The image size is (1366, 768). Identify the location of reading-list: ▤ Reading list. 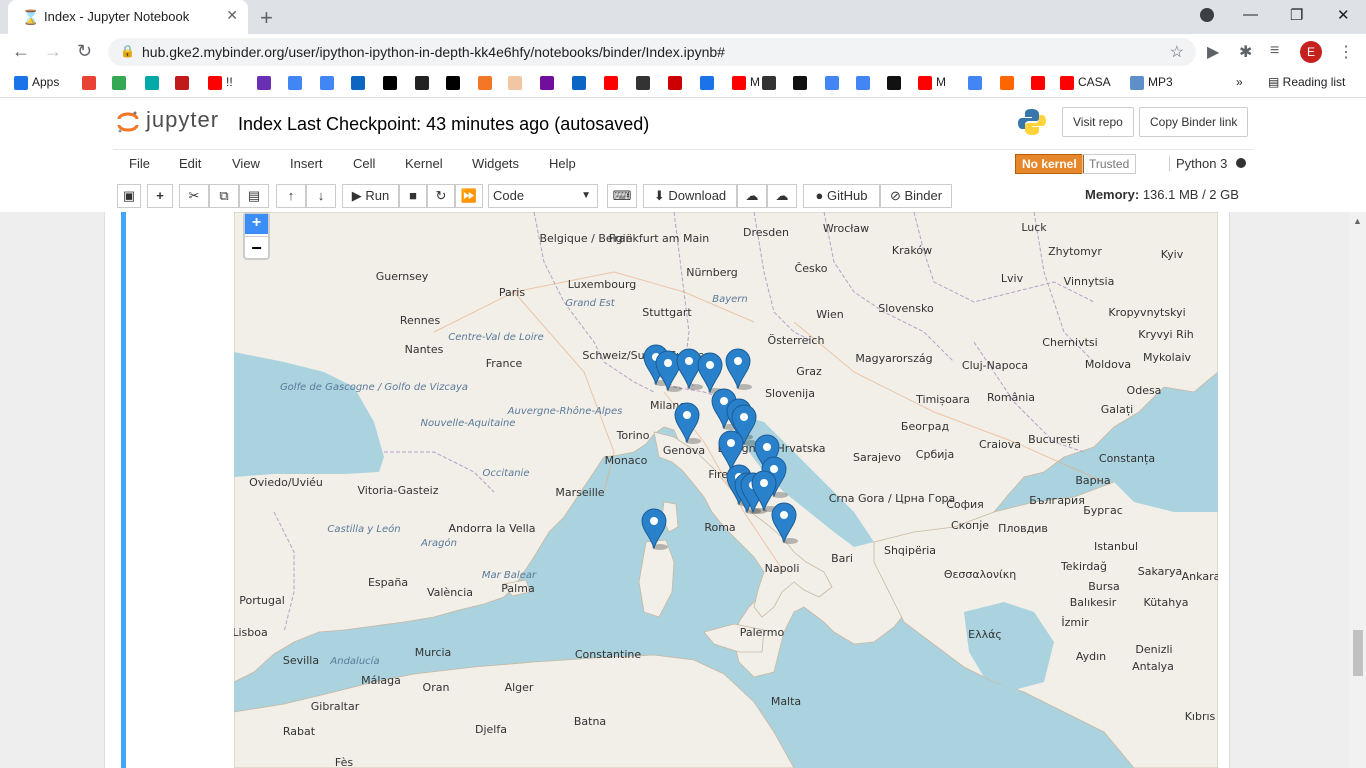
(1306, 82).